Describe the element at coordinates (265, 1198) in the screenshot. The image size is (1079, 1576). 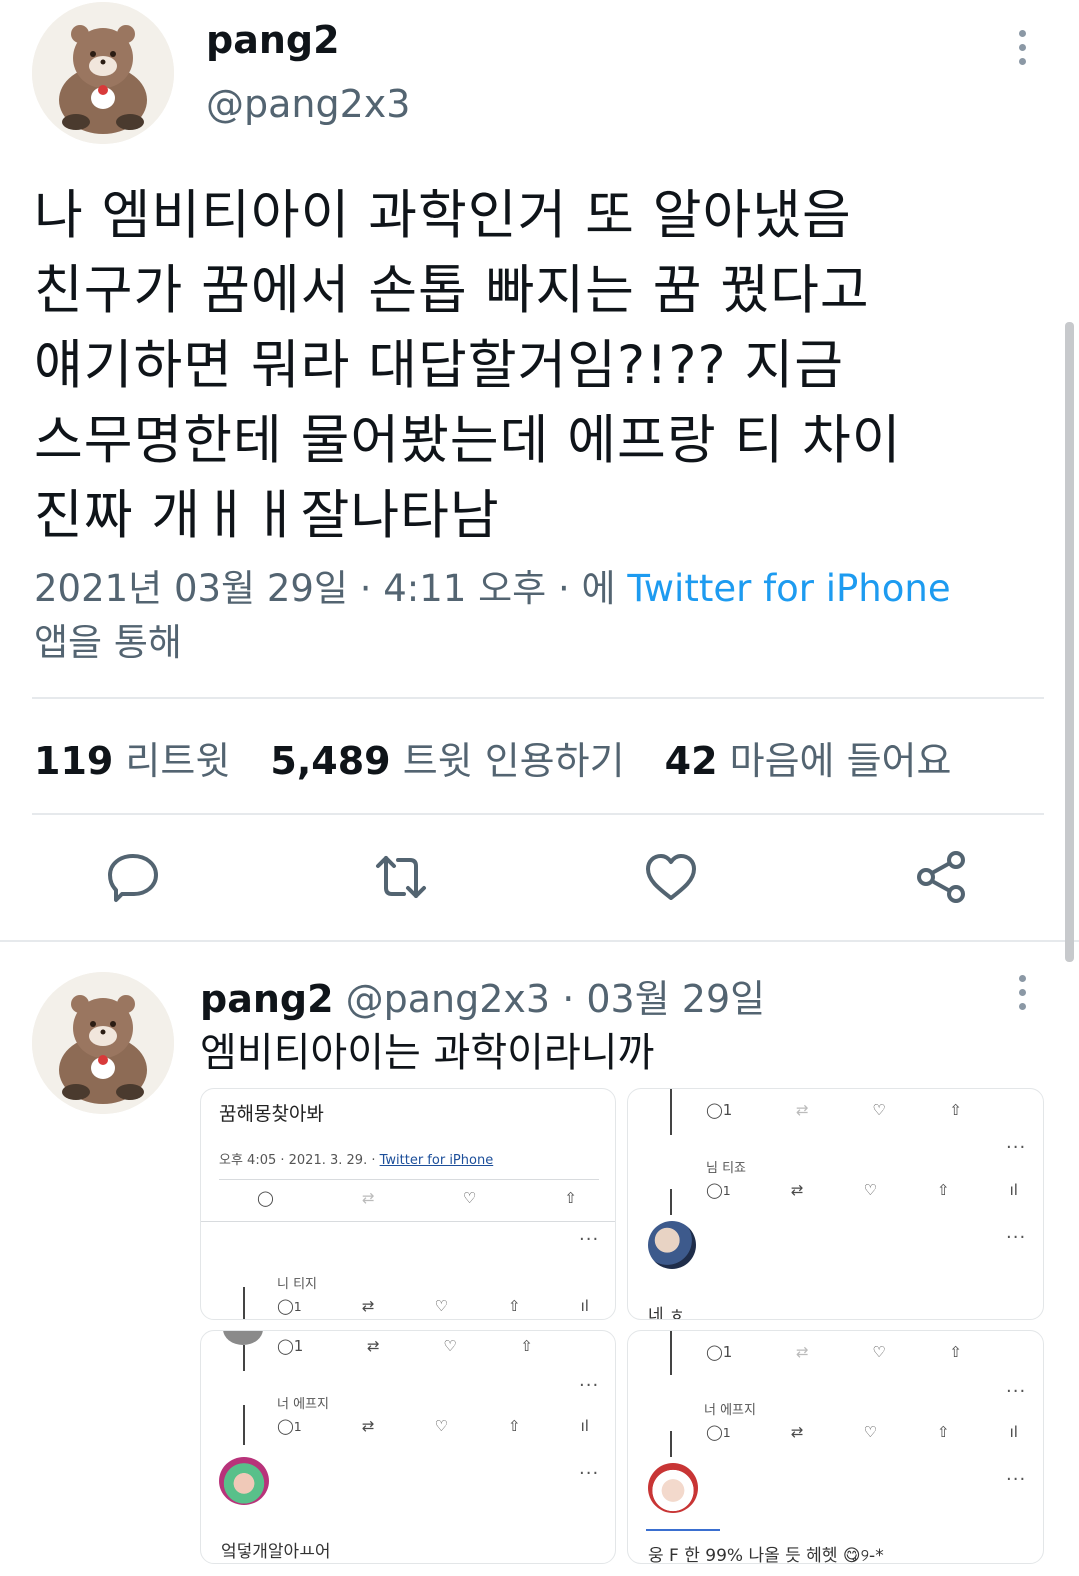
I see `reply-icon: ◯` at that location.